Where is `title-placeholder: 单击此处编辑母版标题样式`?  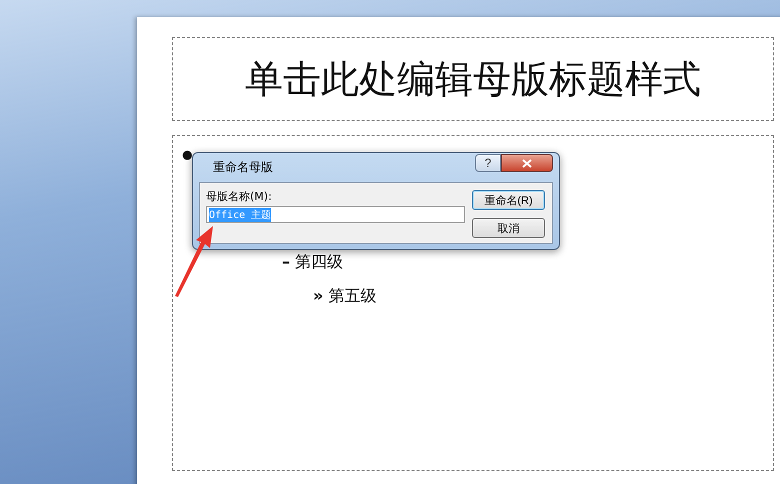
title-placeholder: 单击此处编辑母版标题样式 is located at coordinates (473, 79).